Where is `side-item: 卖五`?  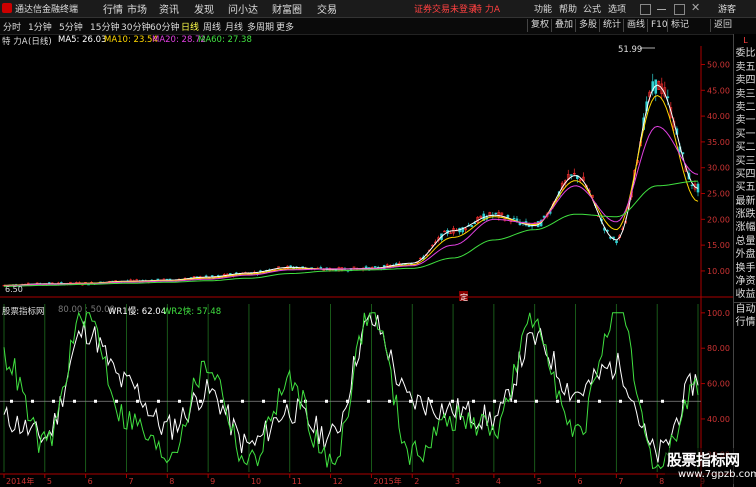
side-item: 卖五 is located at coordinates (745, 67).